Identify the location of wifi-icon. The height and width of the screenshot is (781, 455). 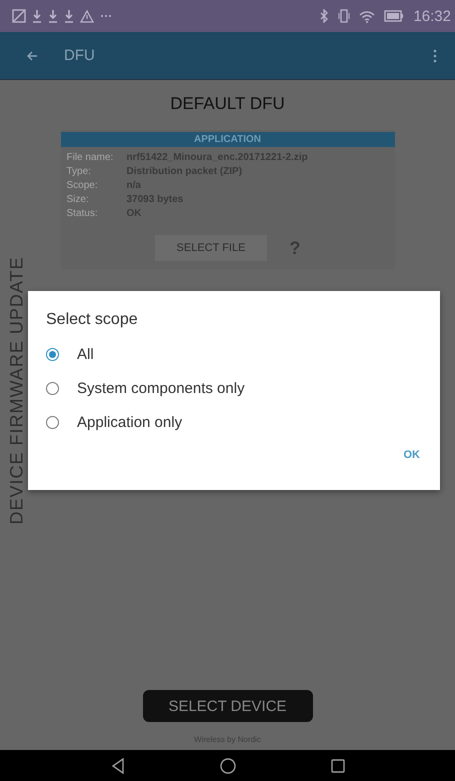
(367, 16).